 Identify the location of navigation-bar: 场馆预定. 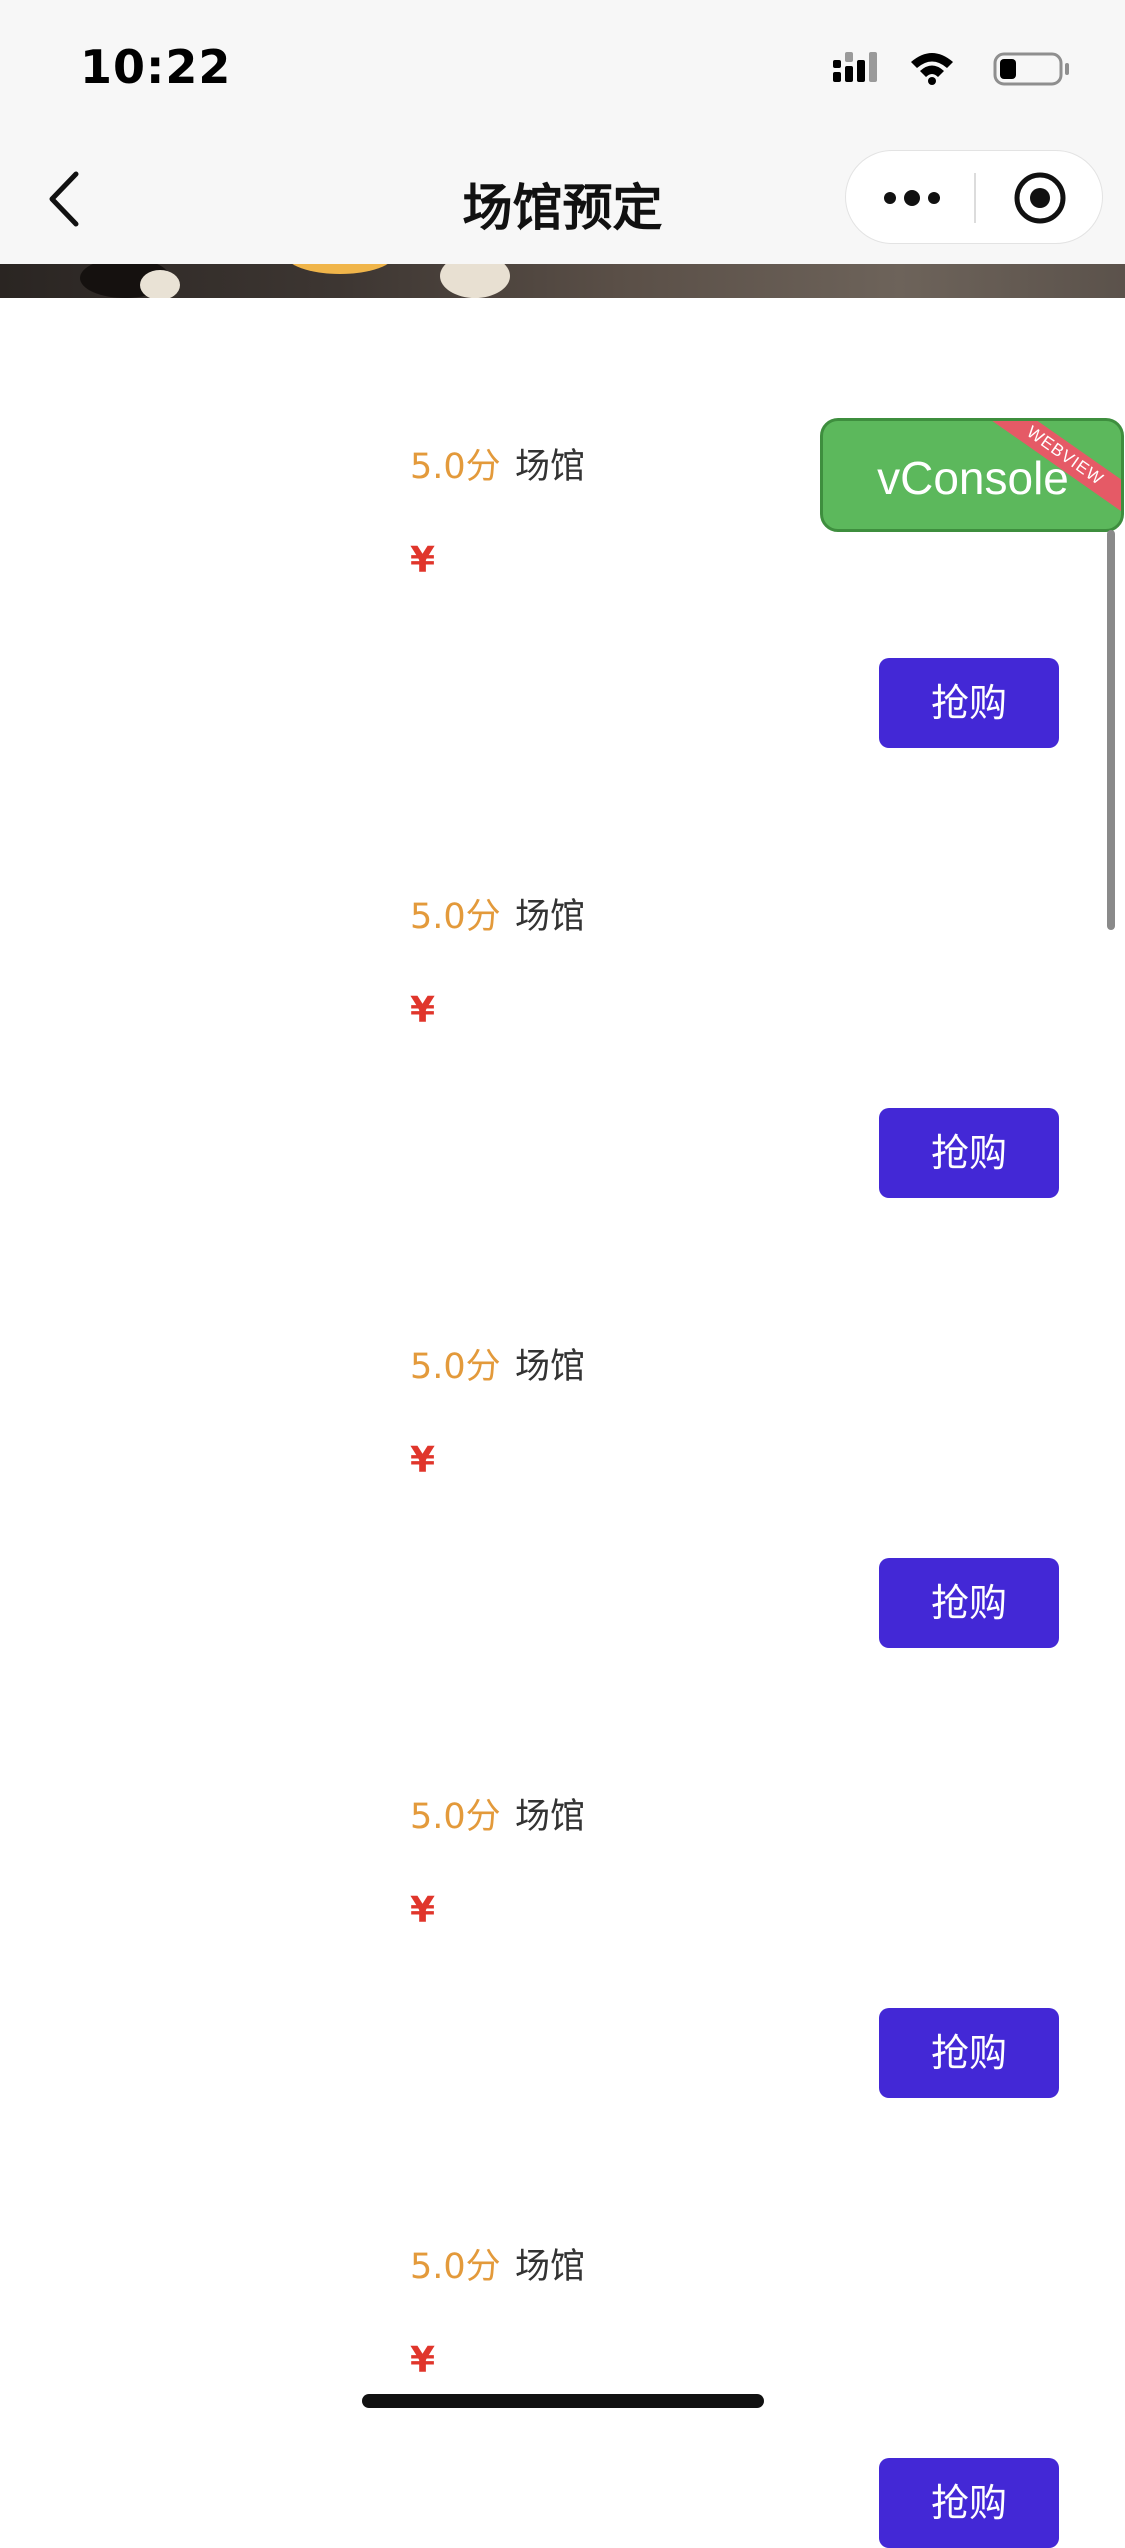
(562, 199).